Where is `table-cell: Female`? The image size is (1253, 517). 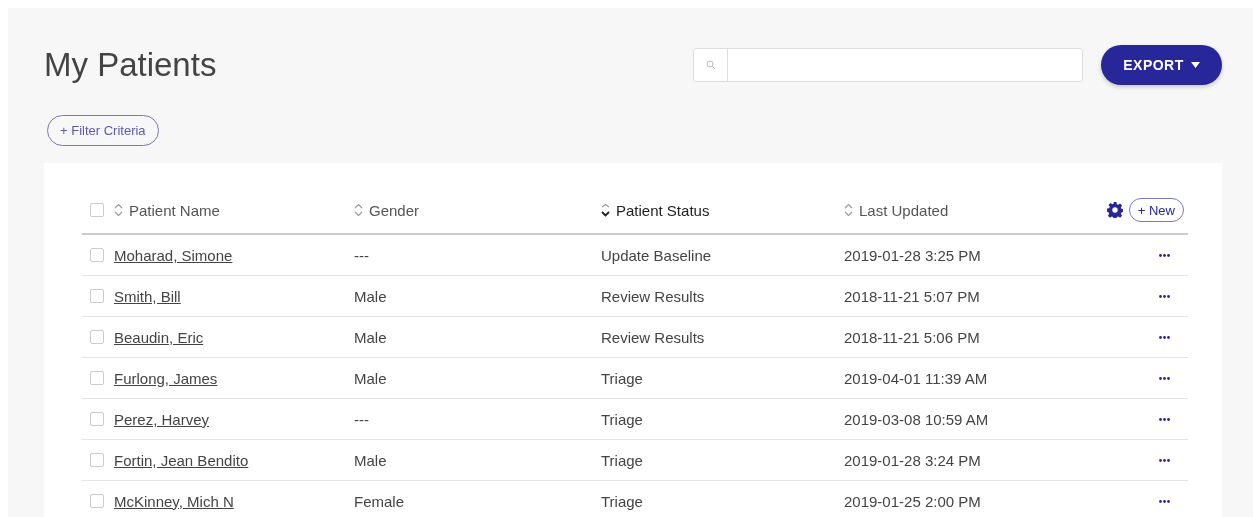
table-cell: Female is located at coordinates (379, 501).